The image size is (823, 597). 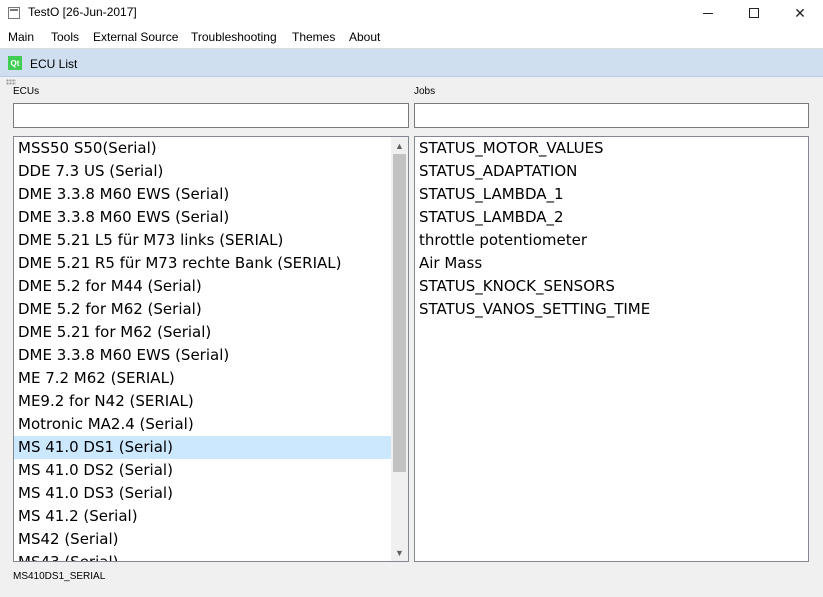 What do you see at coordinates (611, 240) in the screenshot?
I see `job-list-item: throttle potentiometer` at bounding box center [611, 240].